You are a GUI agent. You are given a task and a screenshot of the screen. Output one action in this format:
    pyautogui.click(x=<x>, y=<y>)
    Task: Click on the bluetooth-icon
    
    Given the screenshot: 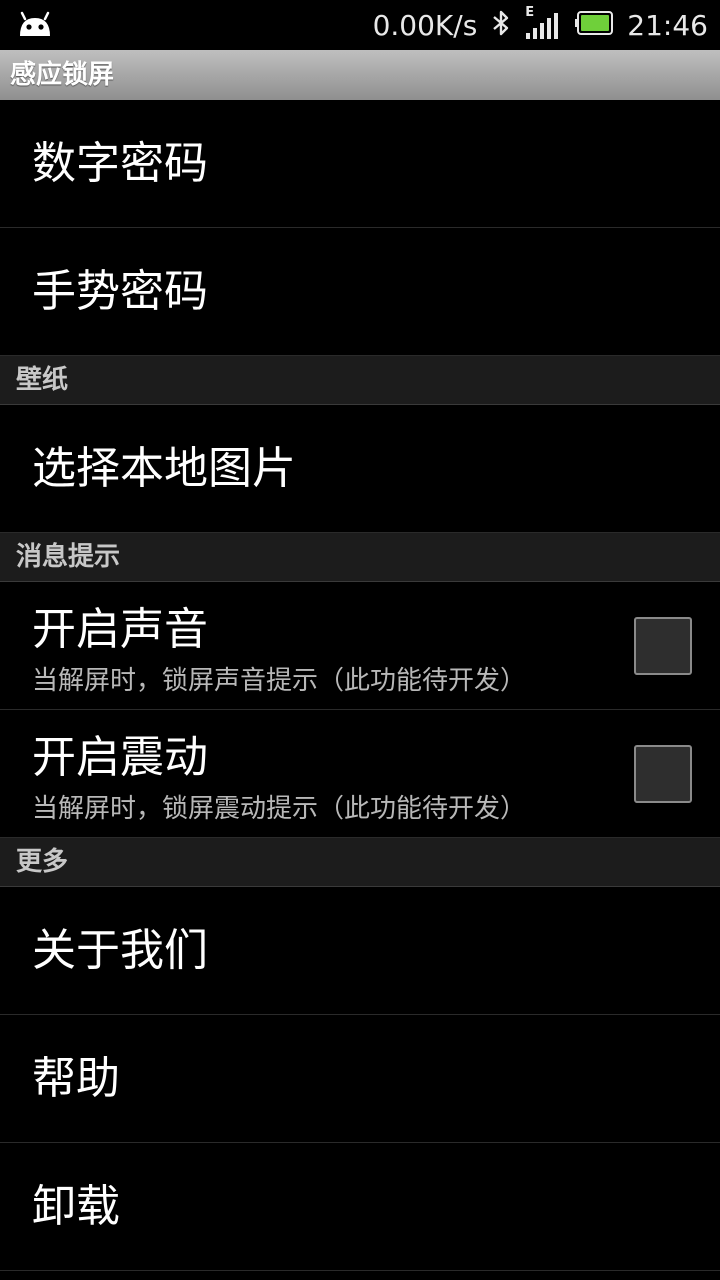 What is the action you would take?
    pyautogui.click(x=501, y=25)
    